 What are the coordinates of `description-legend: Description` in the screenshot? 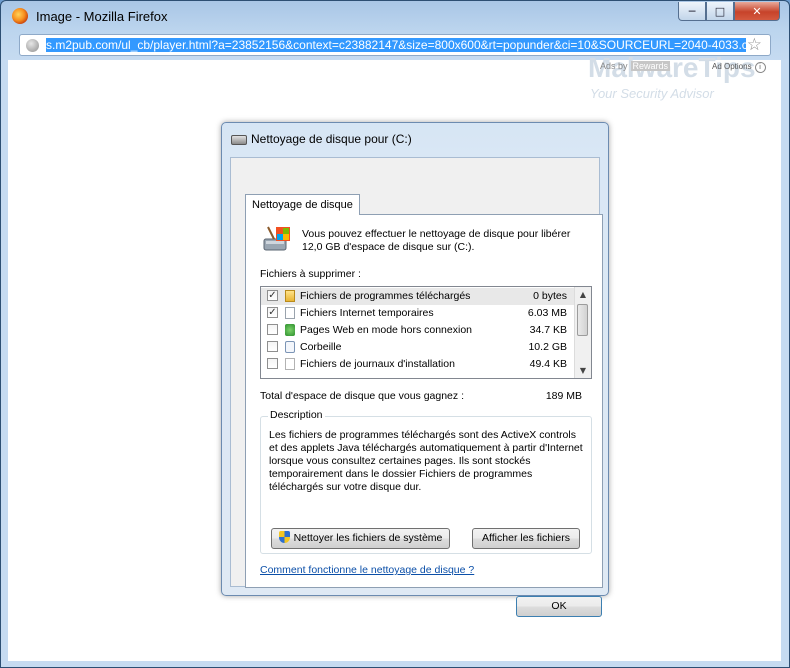 It's located at (296, 415).